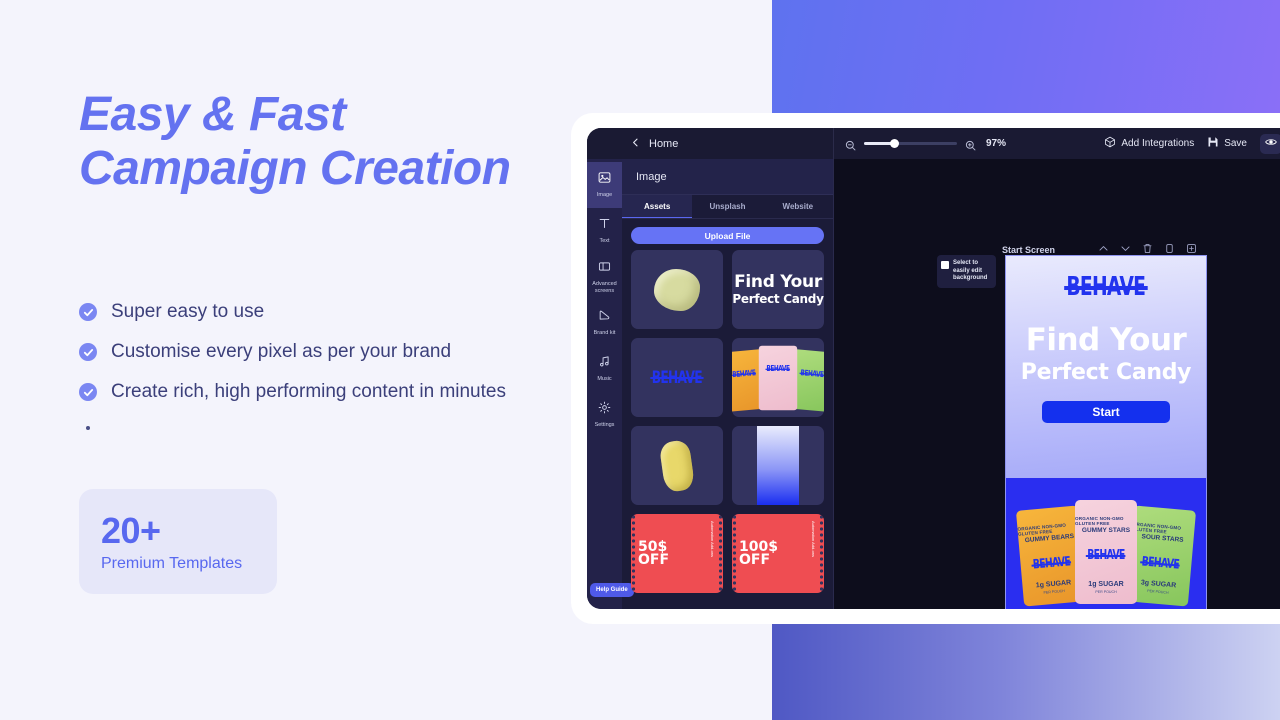 The width and height of the screenshot is (1280, 720). Describe the element at coordinates (604, 379) in the screenshot. I see `sidebar-item-label: Music` at that location.